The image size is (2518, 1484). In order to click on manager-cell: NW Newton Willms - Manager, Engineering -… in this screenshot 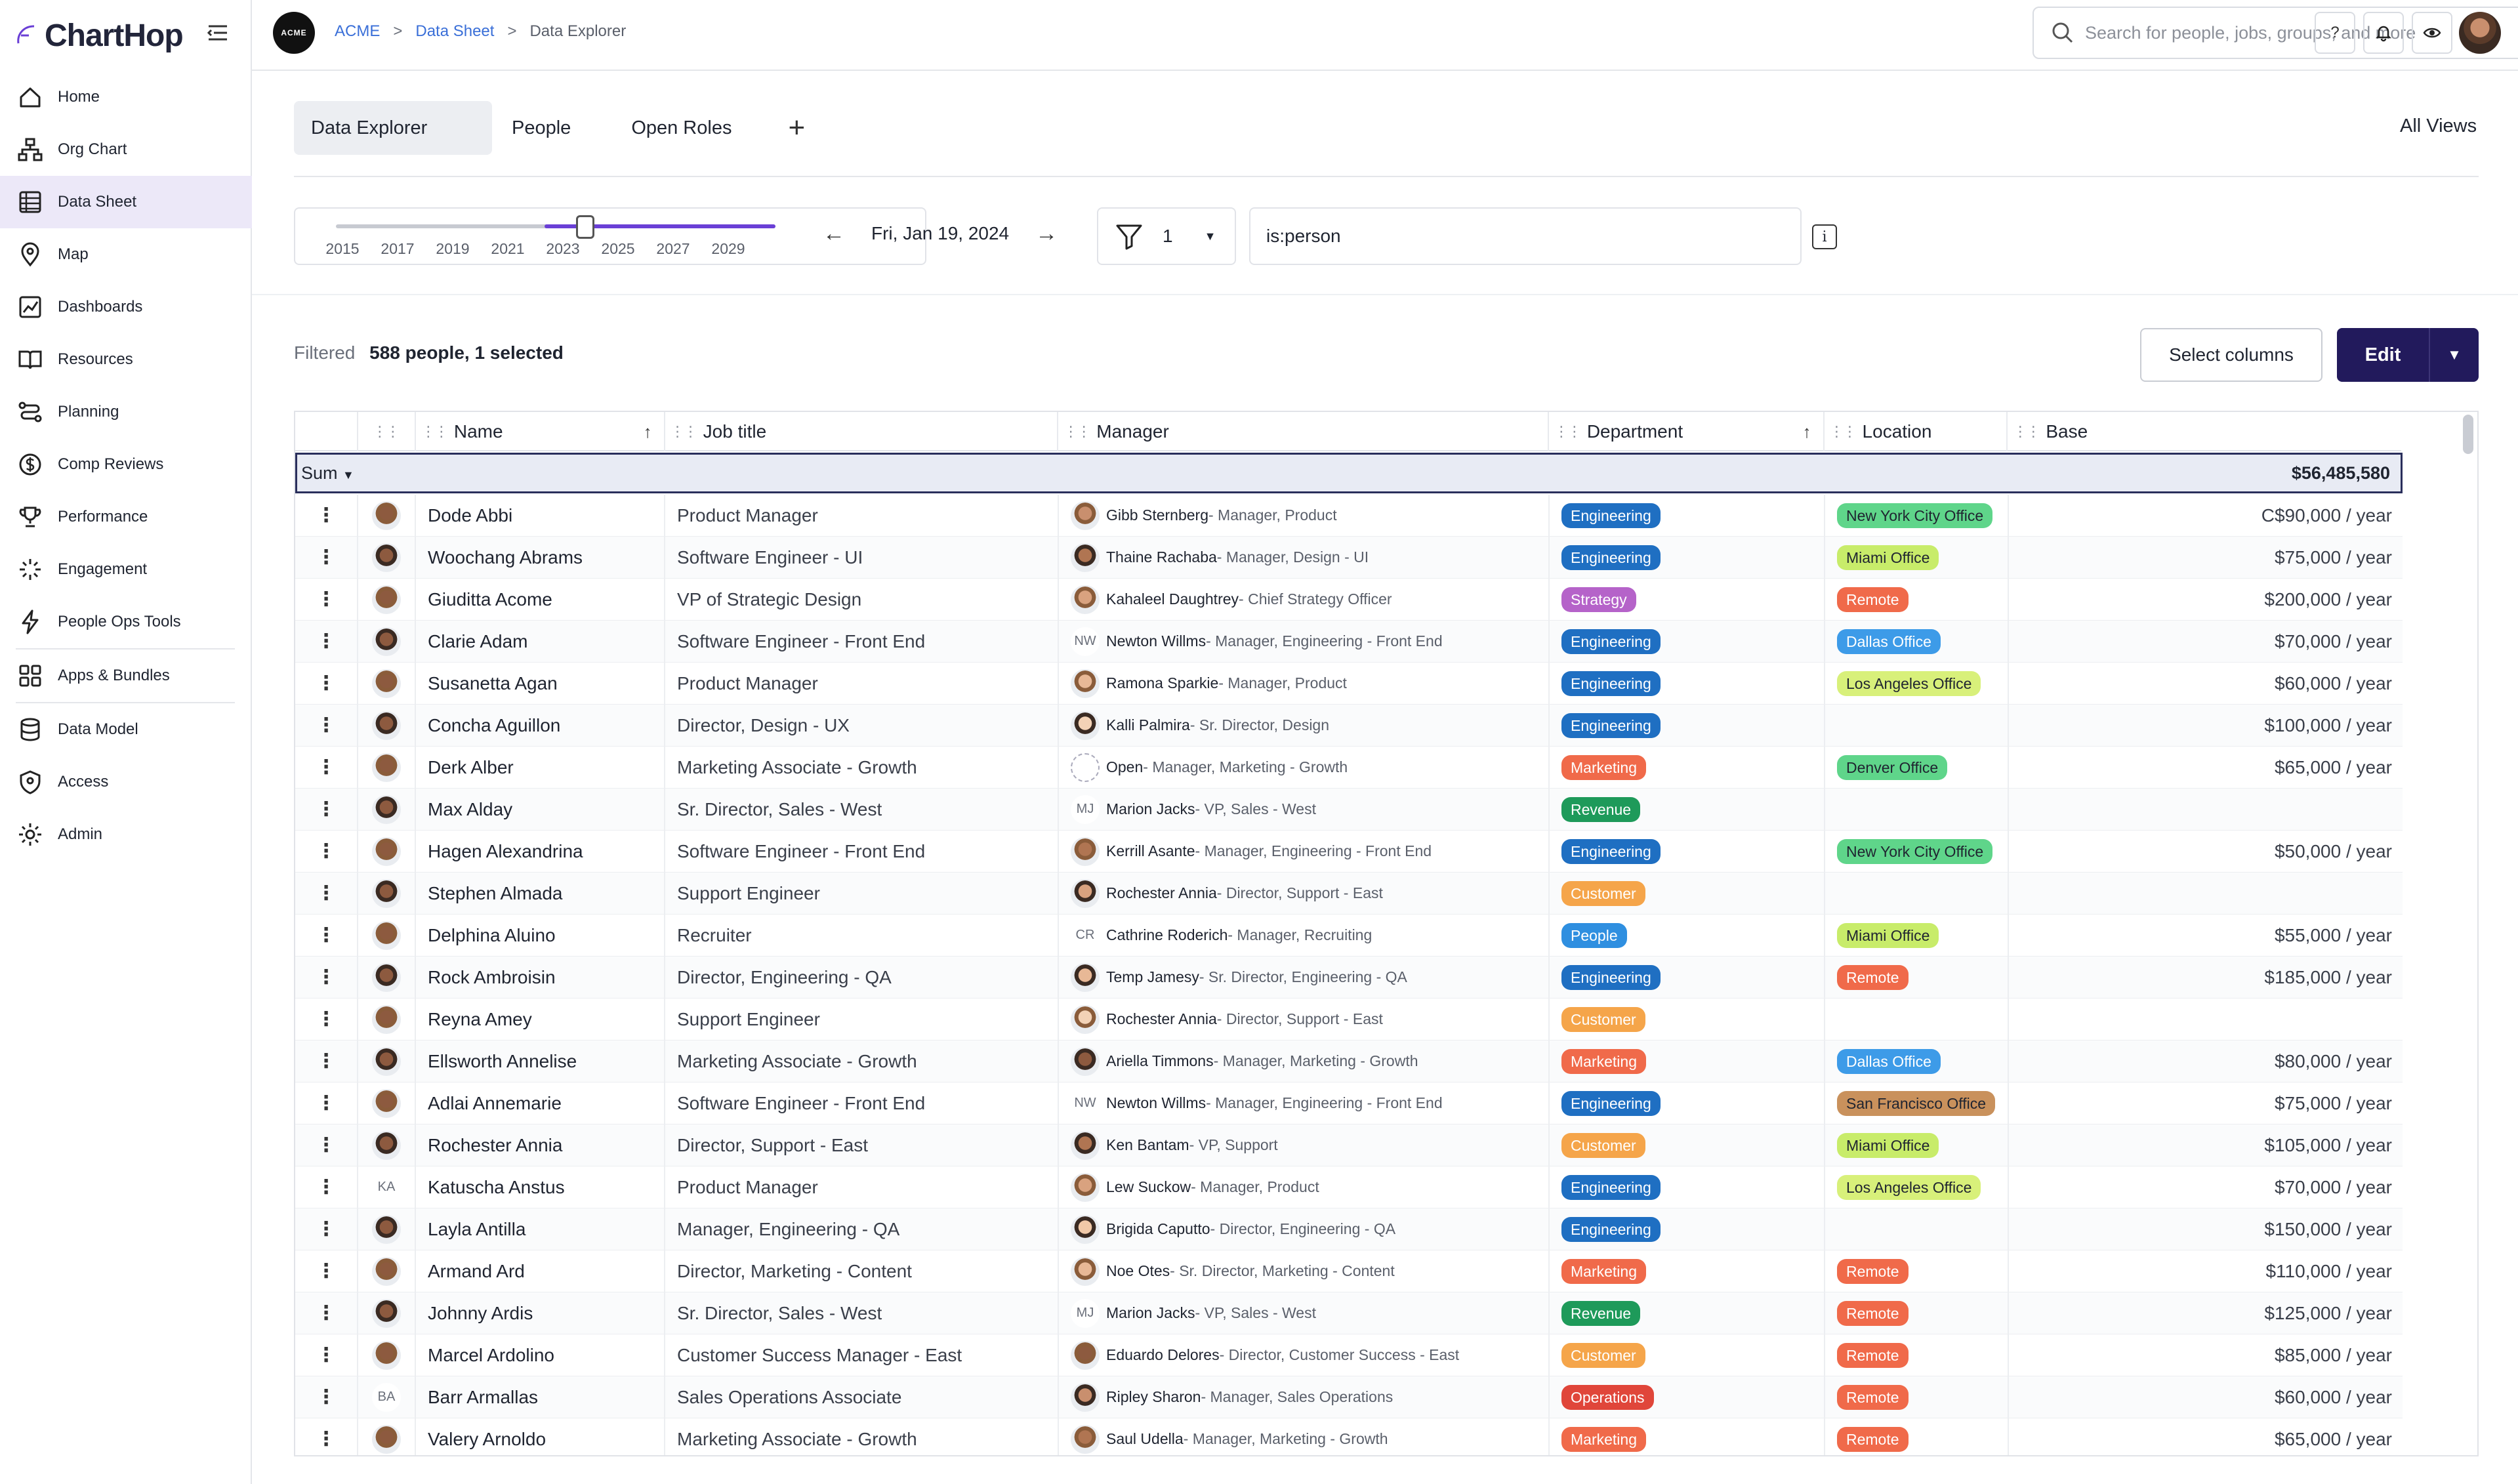, I will do `click(1305, 1103)`.